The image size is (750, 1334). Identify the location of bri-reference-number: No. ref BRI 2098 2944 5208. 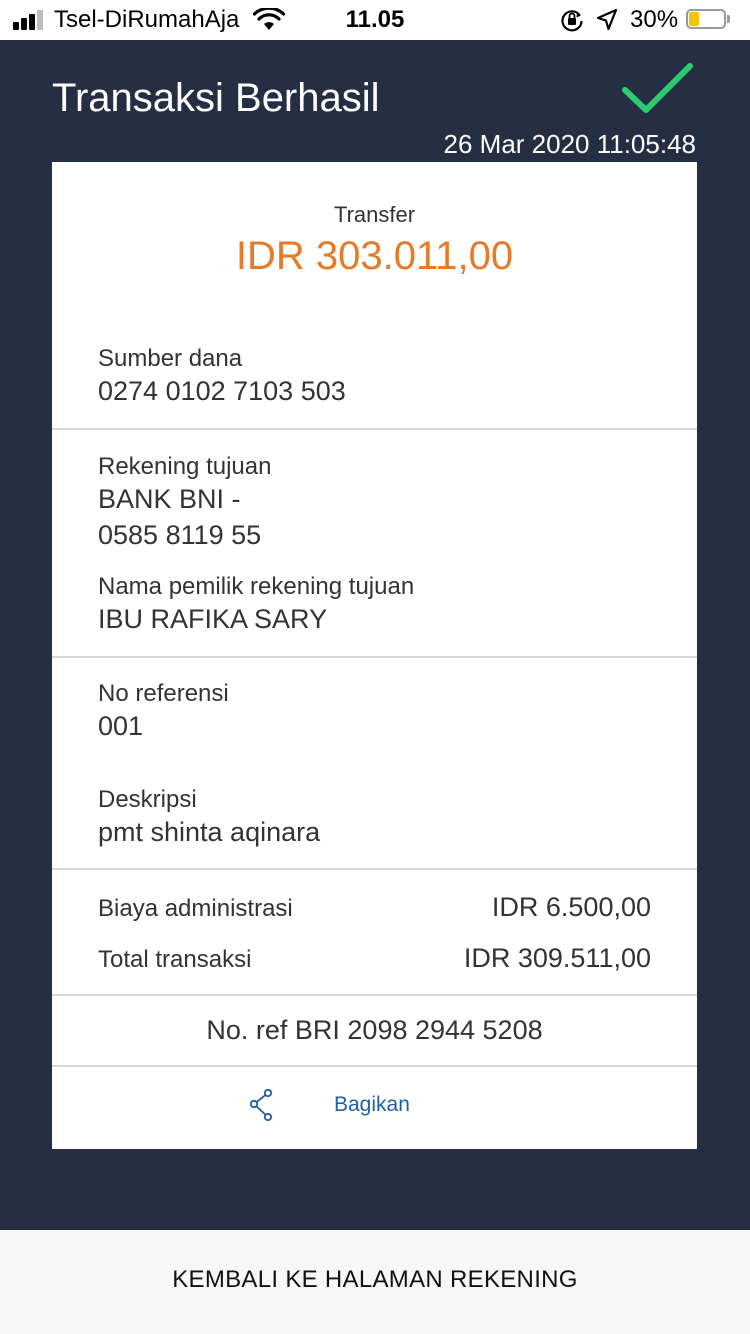
(374, 1030).